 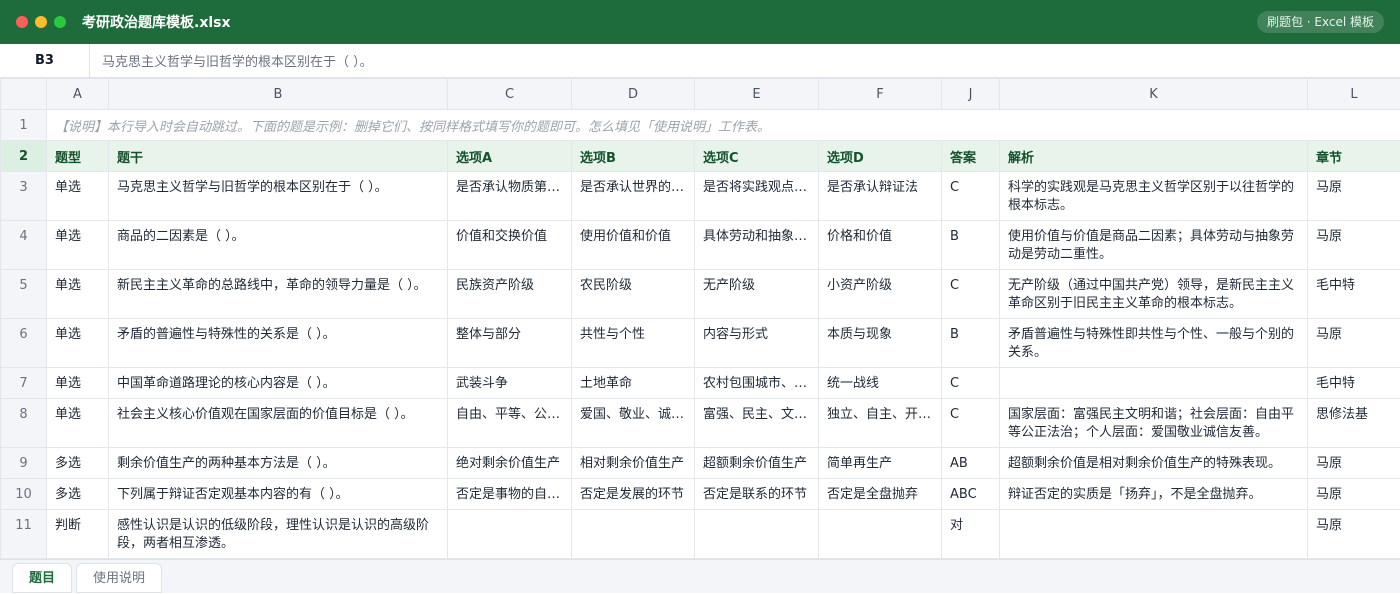 I want to click on header-cell-option-b: 选项B, so click(x=633, y=156).